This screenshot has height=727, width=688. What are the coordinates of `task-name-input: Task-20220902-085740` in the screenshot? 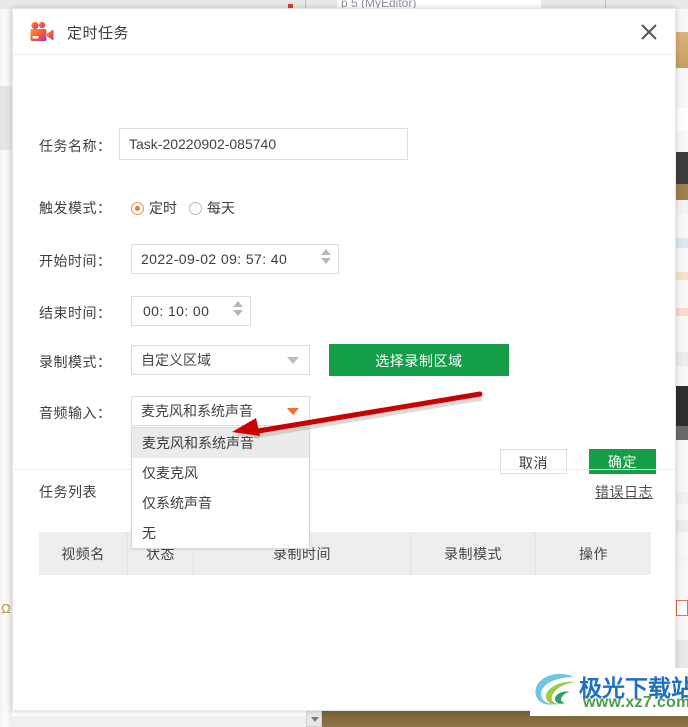 It's located at (263, 144).